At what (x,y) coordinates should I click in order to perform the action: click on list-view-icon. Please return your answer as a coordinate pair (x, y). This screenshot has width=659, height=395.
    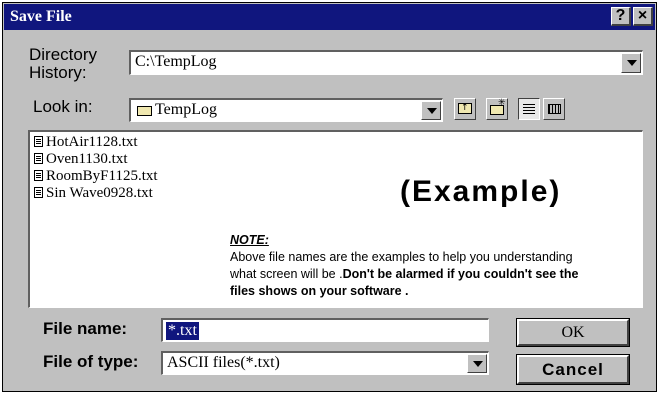
    Looking at the image, I should click on (529, 109).